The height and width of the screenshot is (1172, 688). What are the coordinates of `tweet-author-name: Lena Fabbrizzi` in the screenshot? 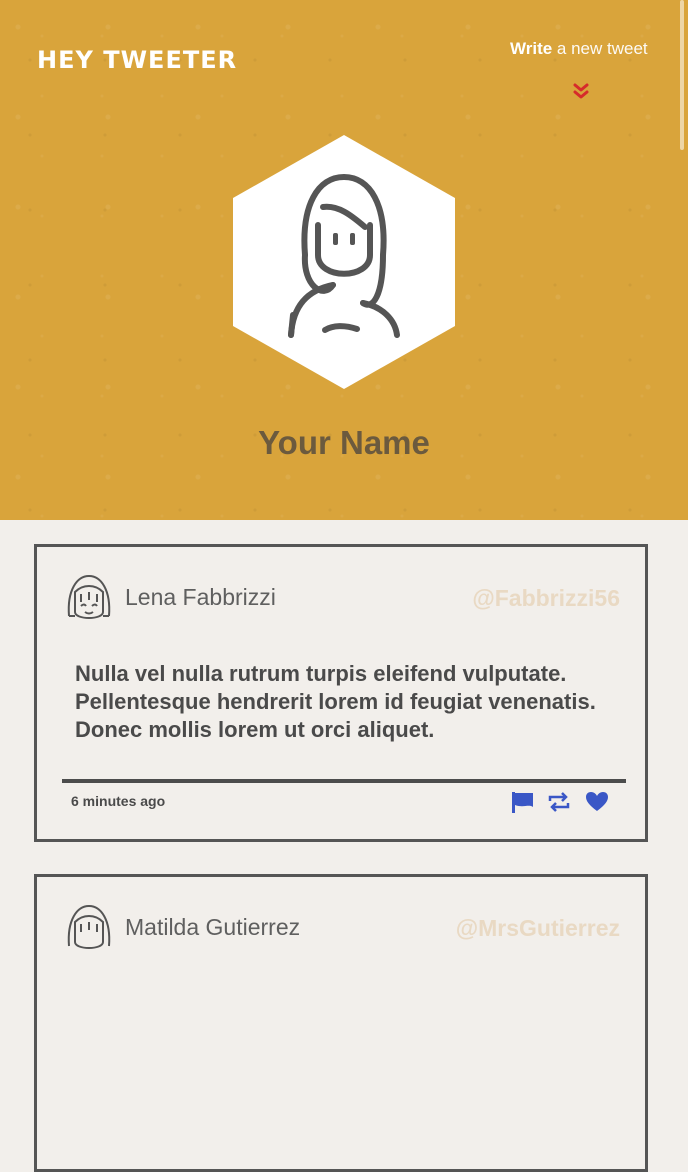 It's located at (200, 597).